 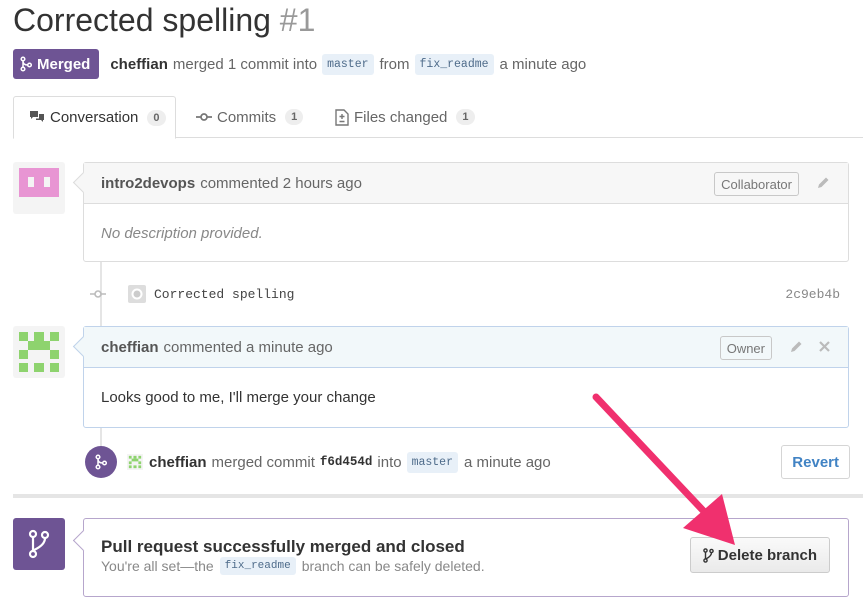 What do you see at coordinates (64, 64) in the screenshot?
I see `merged-state-label: Merged` at bounding box center [64, 64].